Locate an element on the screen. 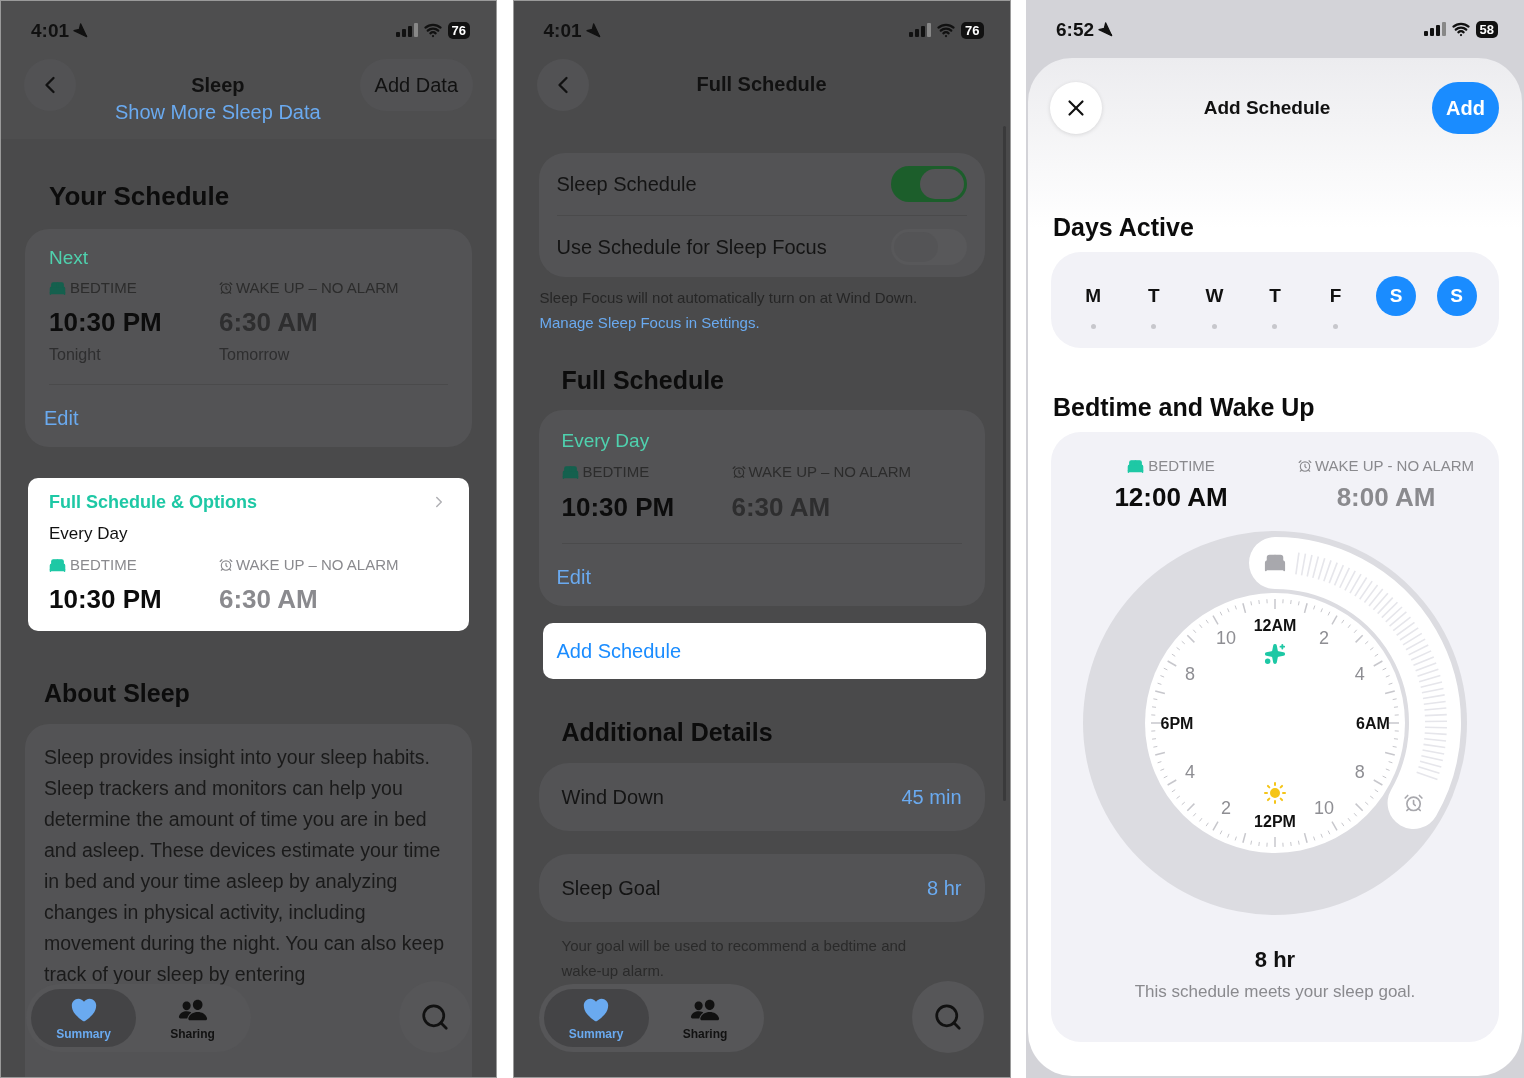  section-heading: About Sleep is located at coordinates (117, 693).